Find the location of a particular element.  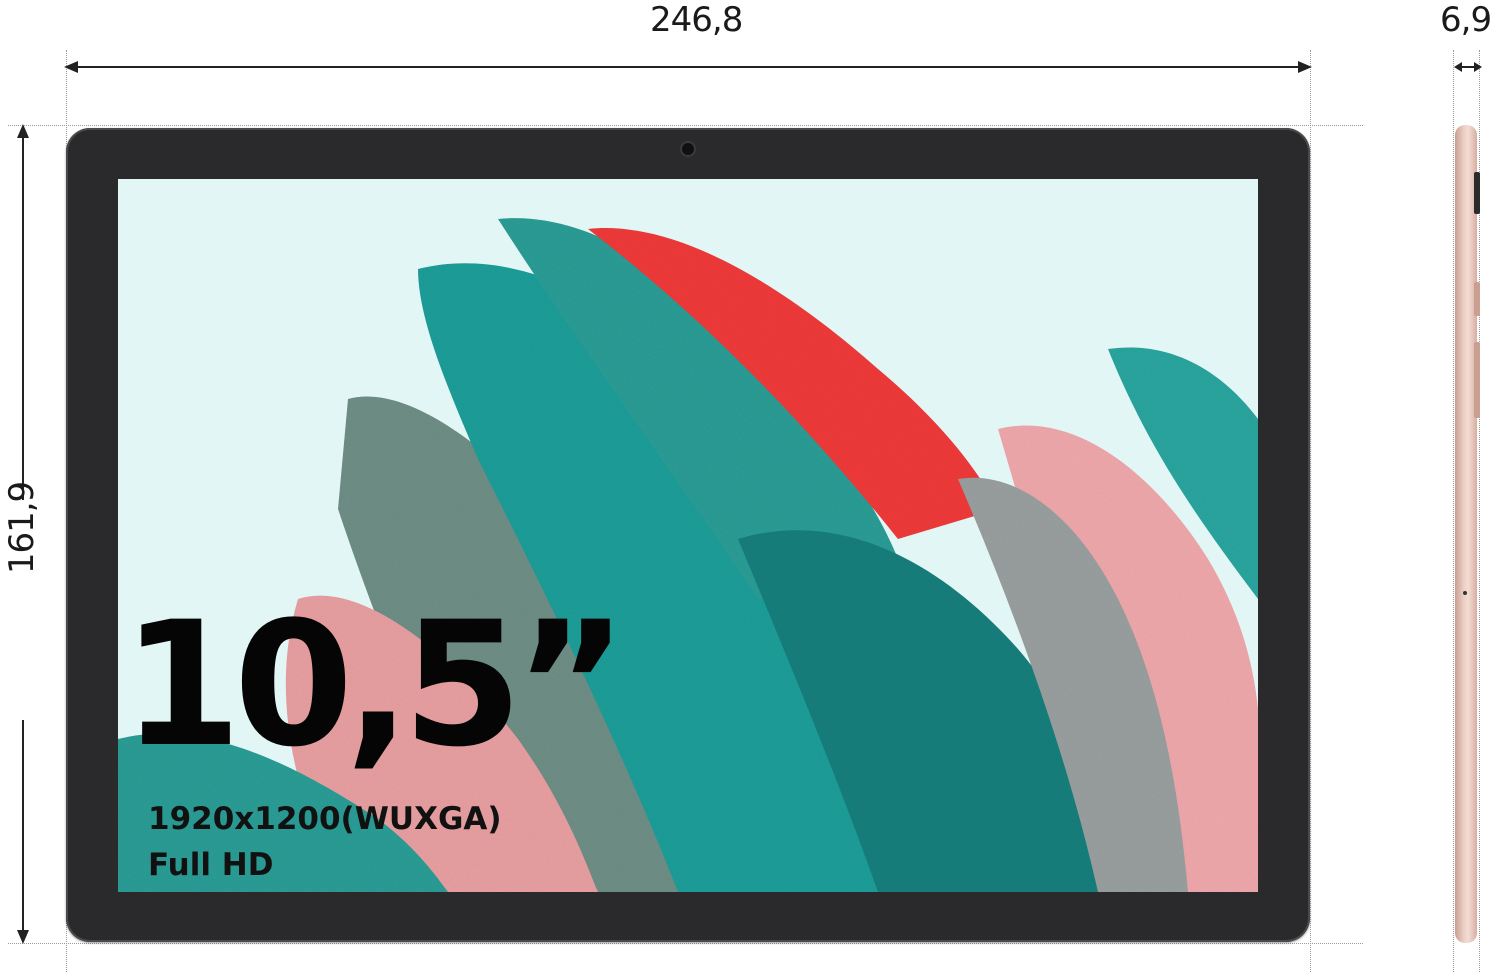

resolution-text: 1920x1200(WUXGA) is located at coordinates (325, 819).